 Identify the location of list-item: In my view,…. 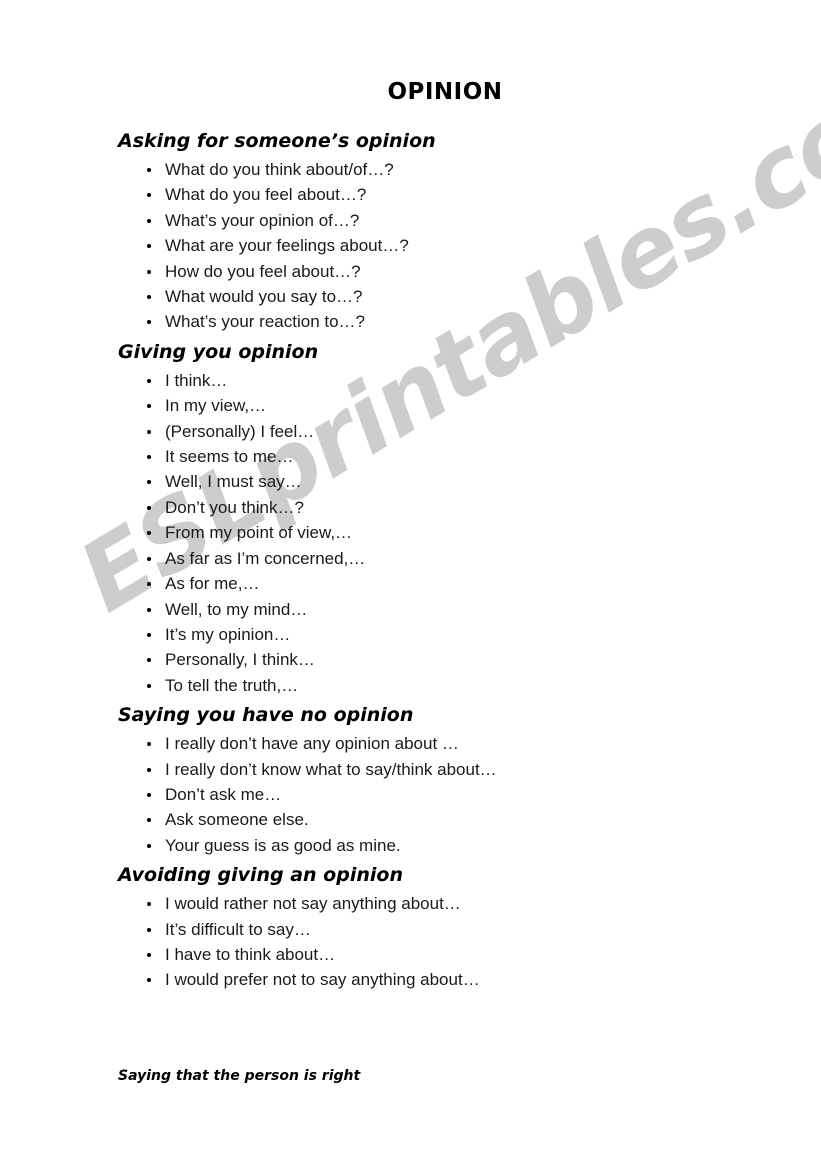
(438, 405).